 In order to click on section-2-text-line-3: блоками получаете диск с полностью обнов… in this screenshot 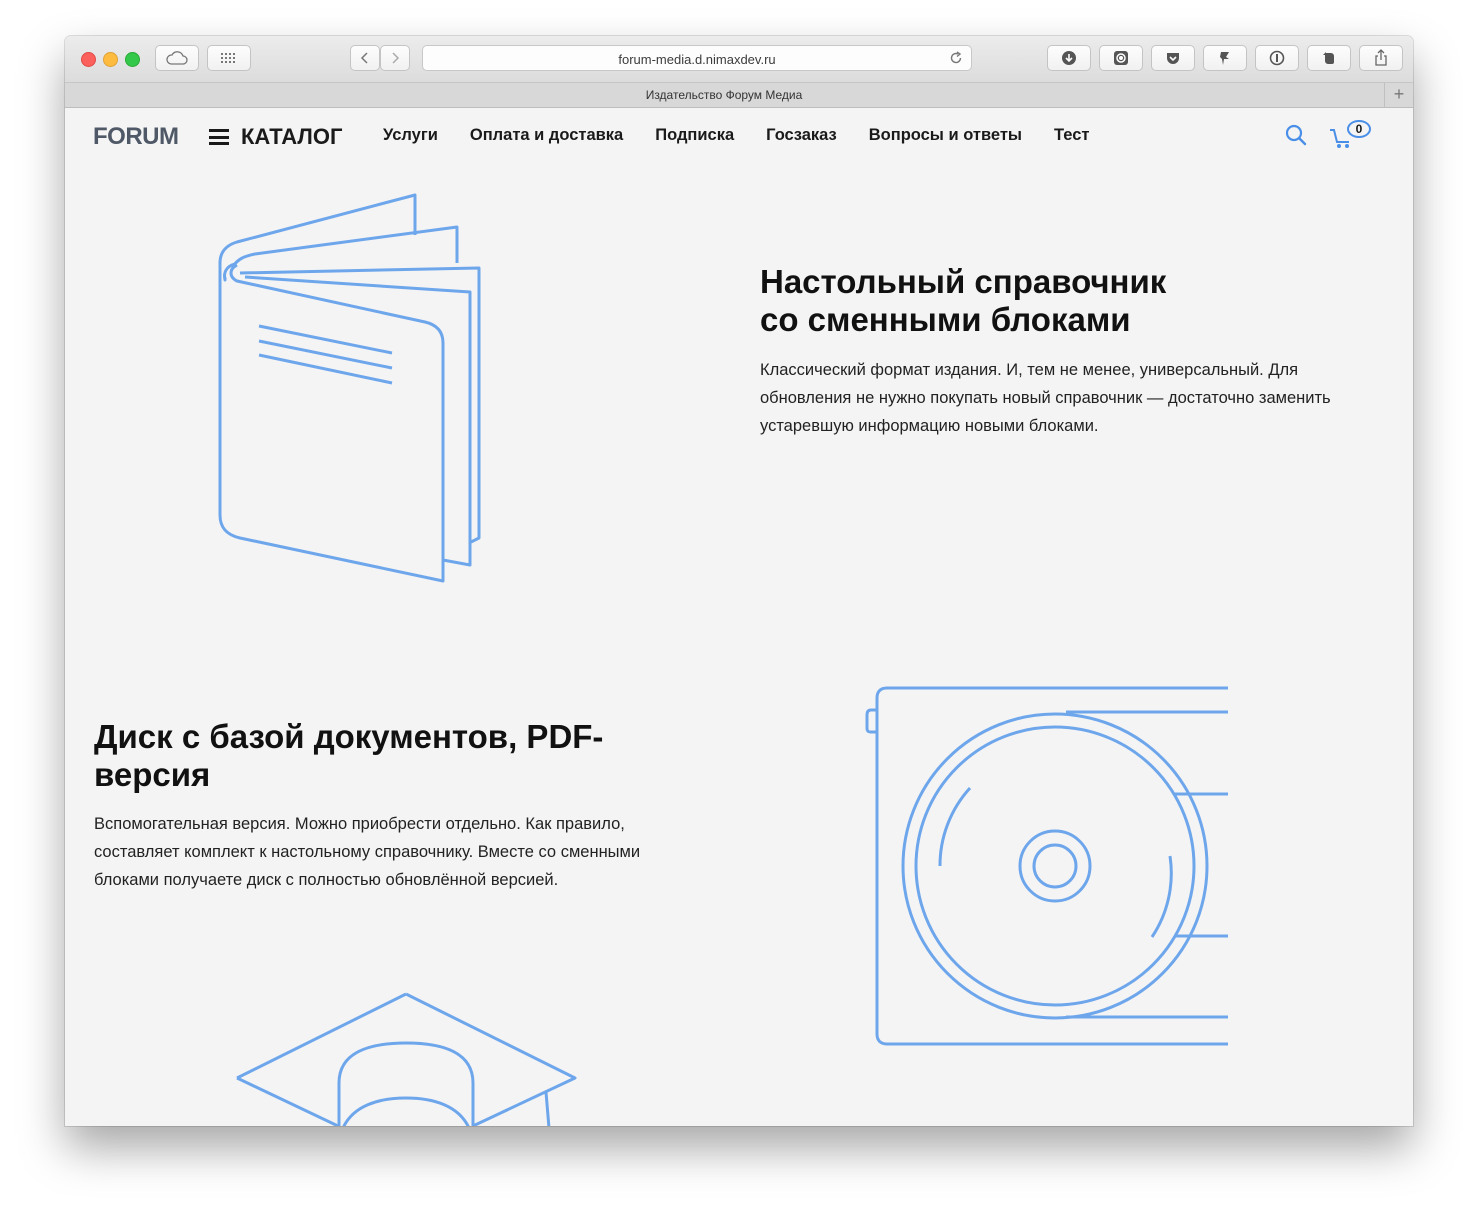, I will do `click(326, 880)`.